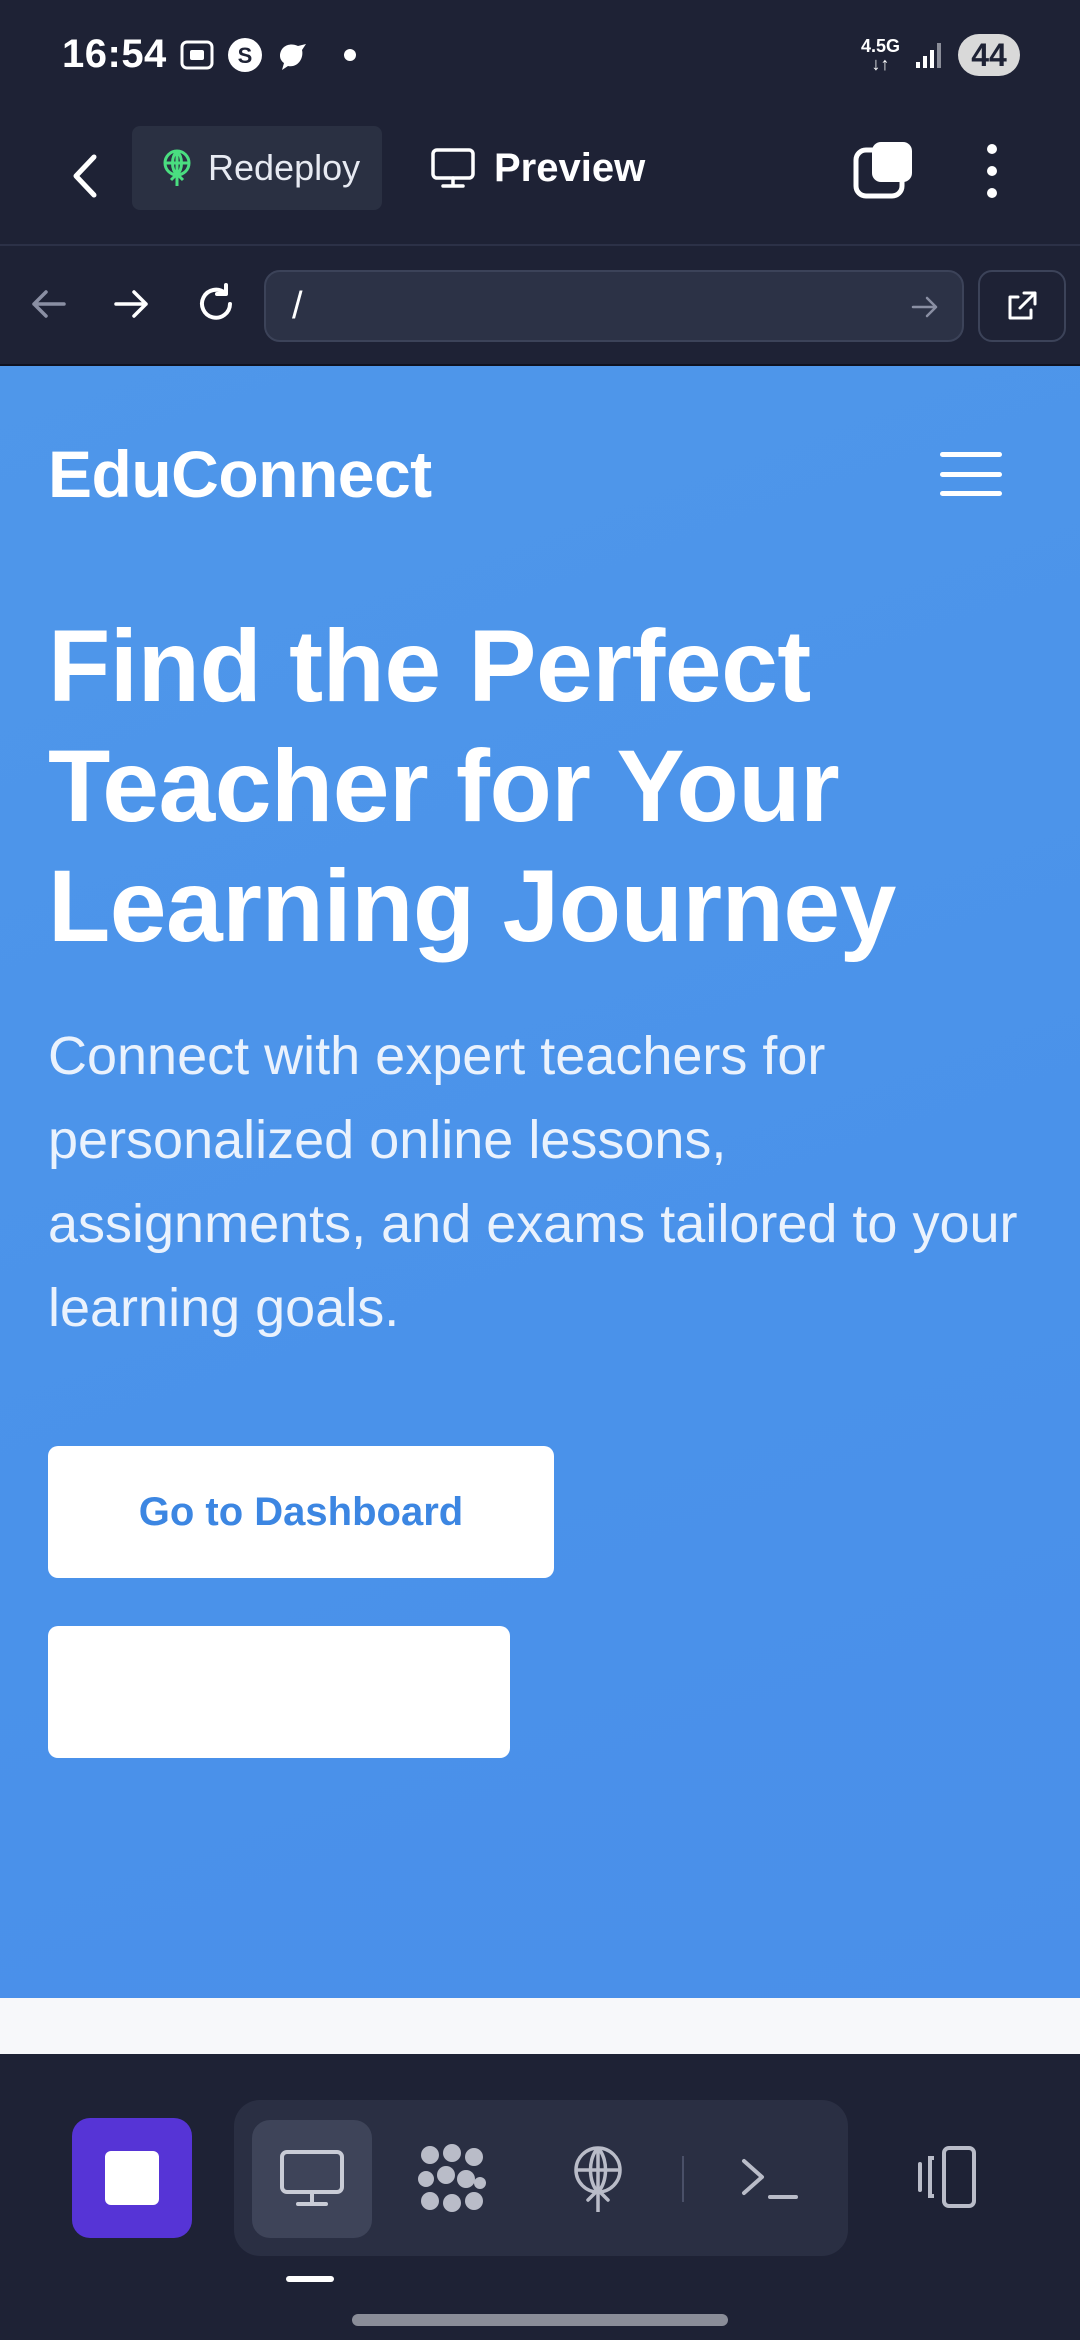 The width and height of the screenshot is (1080, 2340). I want to click on external-link-icon, so click(1022, 305).